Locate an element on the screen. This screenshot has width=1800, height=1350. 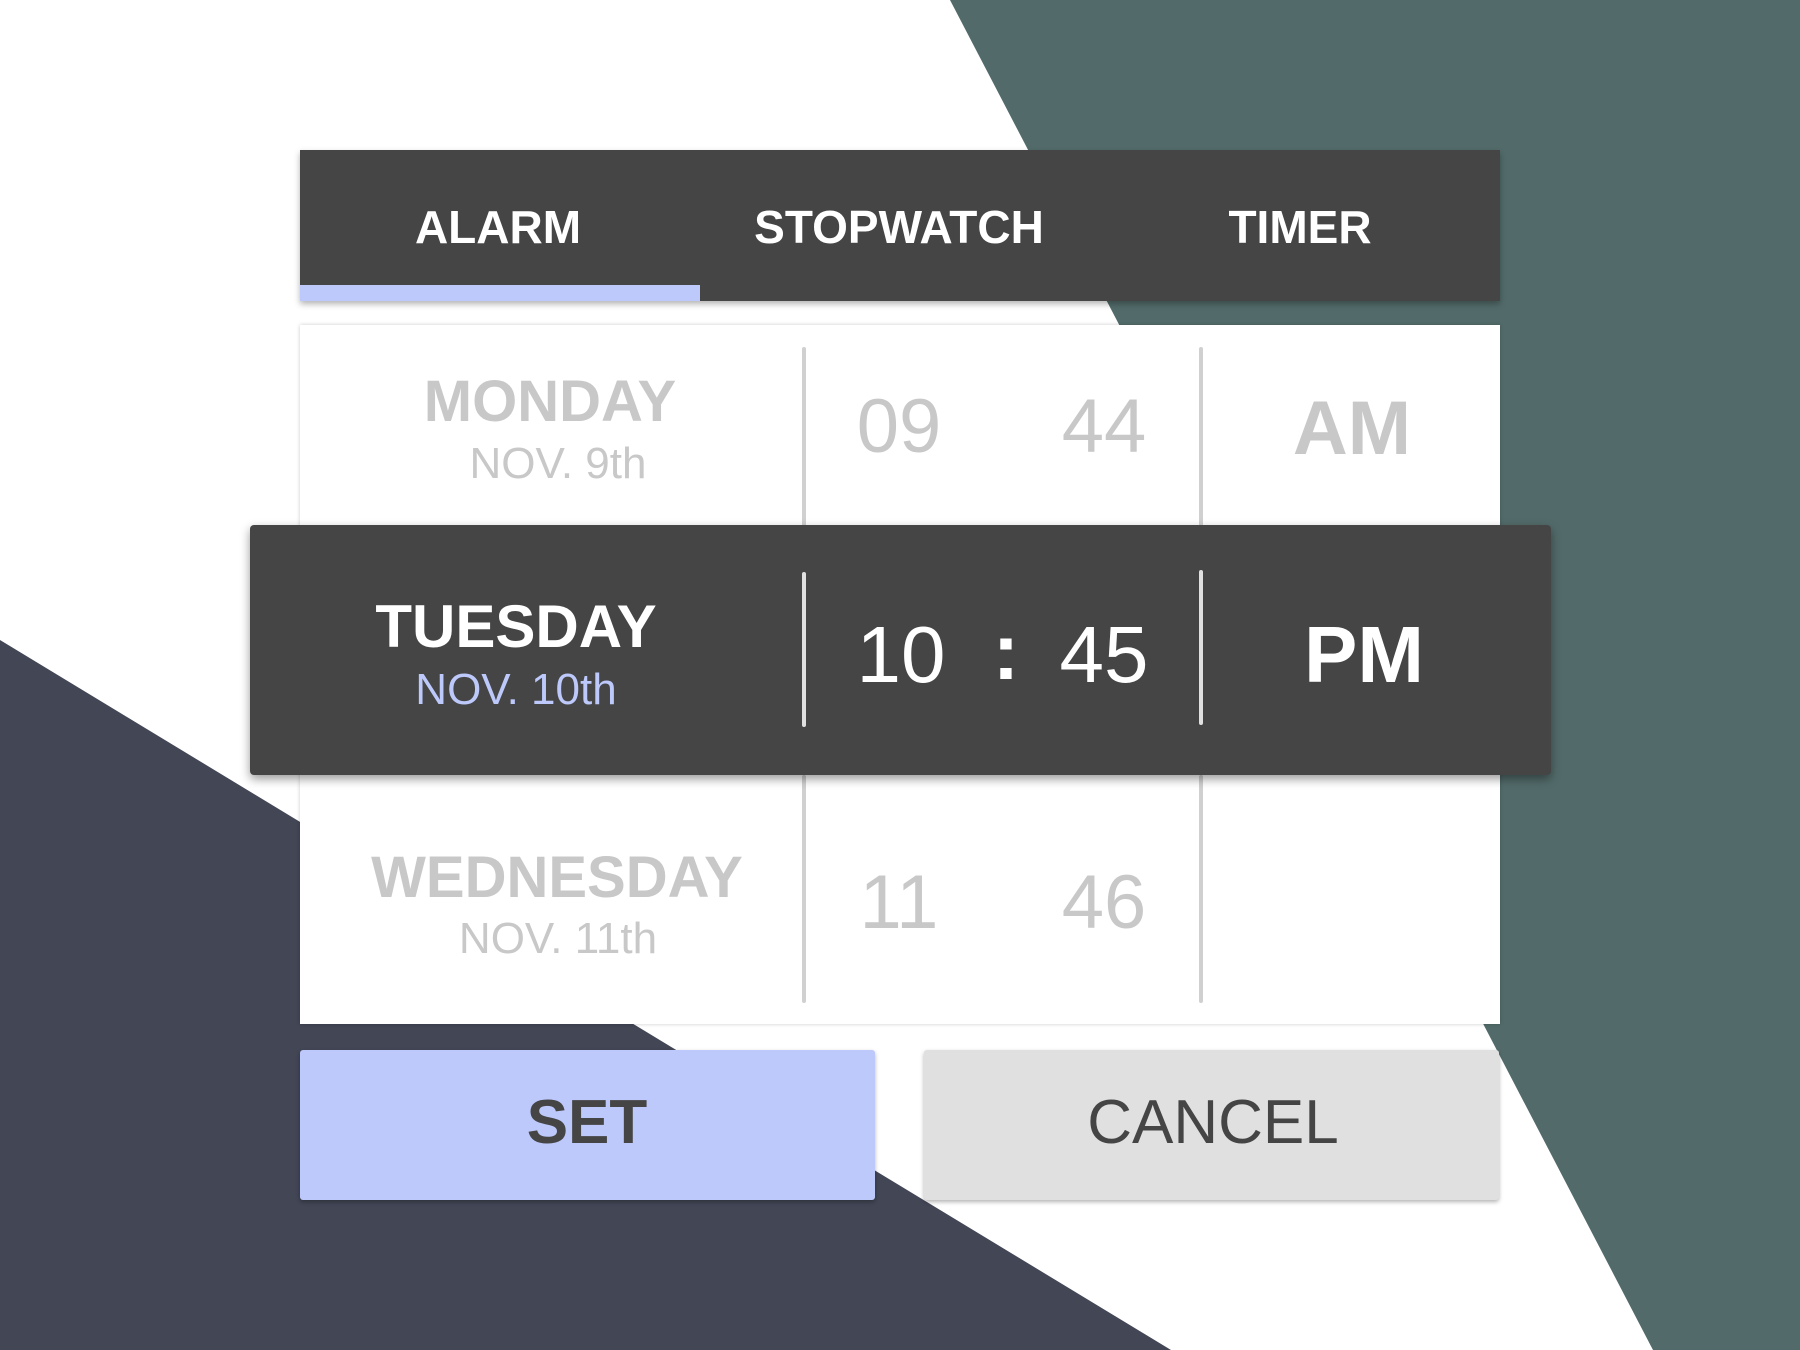
selected-row: TUESDAY NOV. 10th 10 : 45 PM is located at coordinates (900, 650).